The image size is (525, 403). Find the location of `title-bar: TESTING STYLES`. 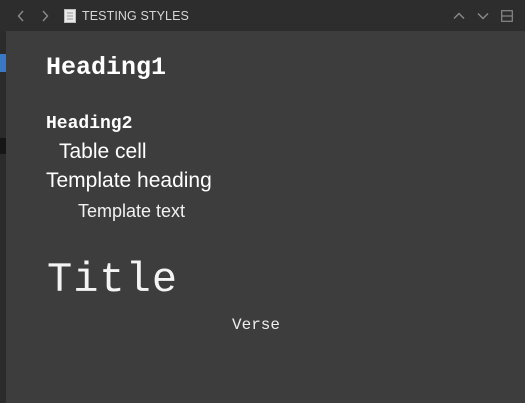

title-bar: TESTING STYLES is located at coordinates (262, 15).